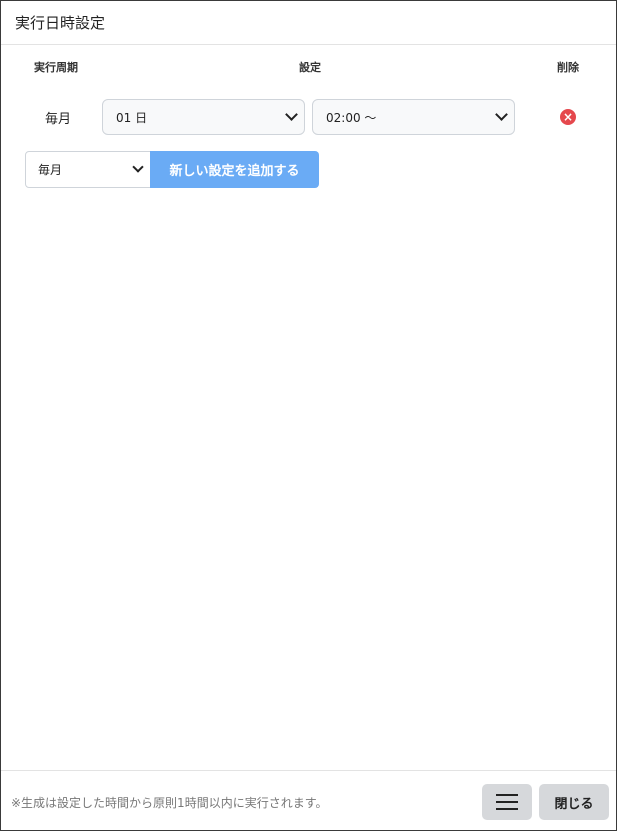  What do you see at coordinates (413, 117) in the screenshot?
I see `time-select: 02:00 ～` at bounding box center [413, 117].